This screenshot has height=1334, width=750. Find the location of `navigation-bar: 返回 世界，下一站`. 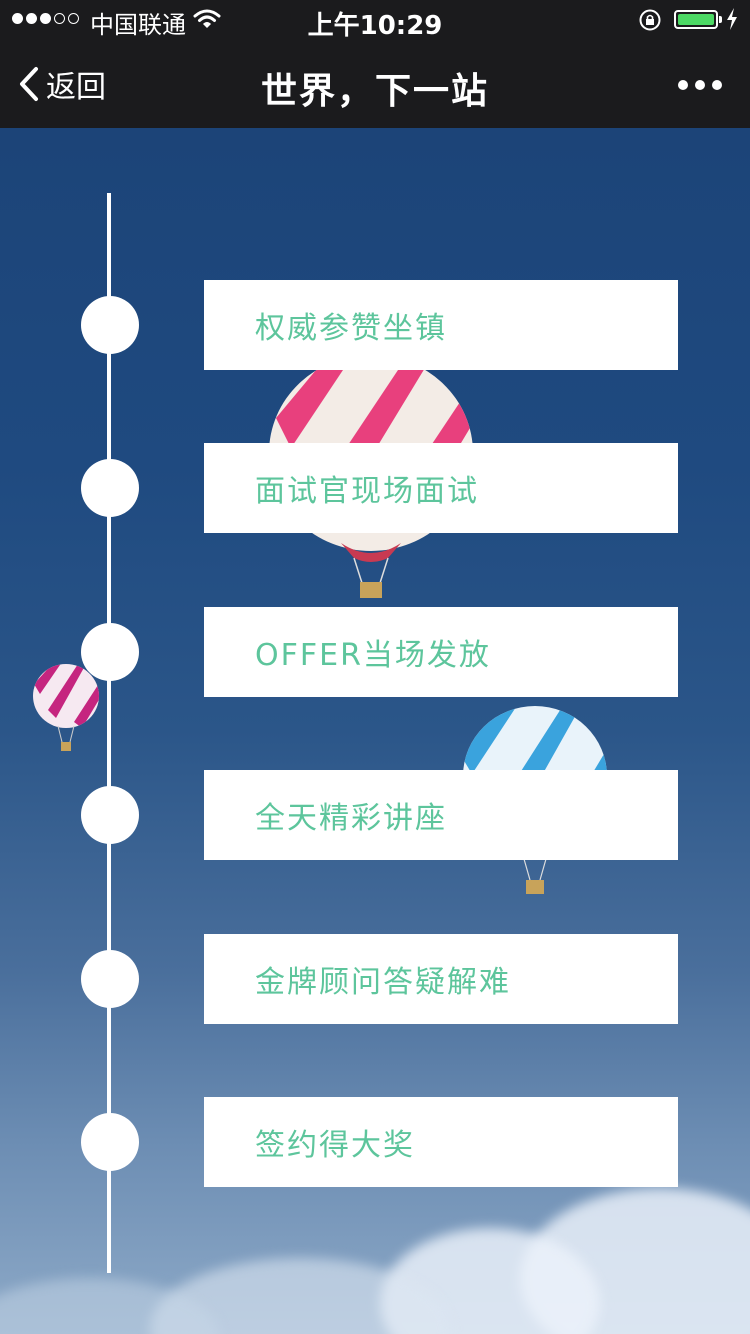

navigation-bar: 返回 世界，下一站 is located at coordinates (375, 84).